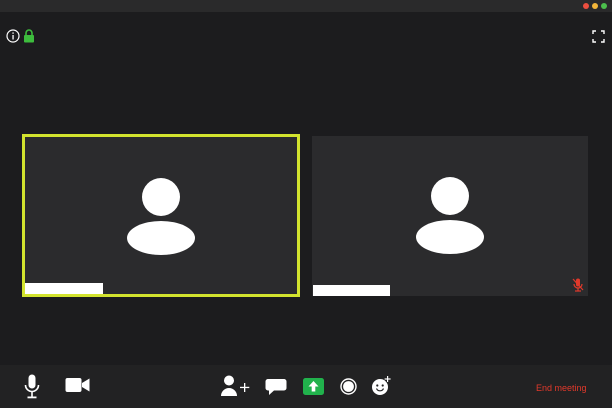 The width and height of the screenshot is (612, 408). Describe the element at coordinates (236, 386) in the screenshot. I see `add-participant-icon` at that location.